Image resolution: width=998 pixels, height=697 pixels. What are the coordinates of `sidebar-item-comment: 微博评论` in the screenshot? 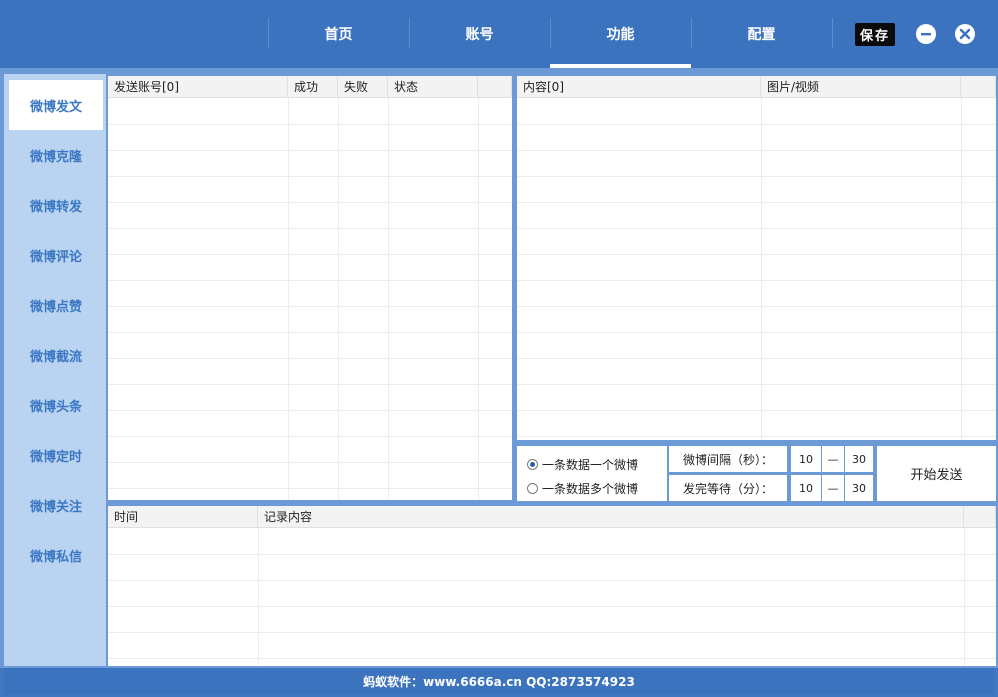 It's located at (56, 255).